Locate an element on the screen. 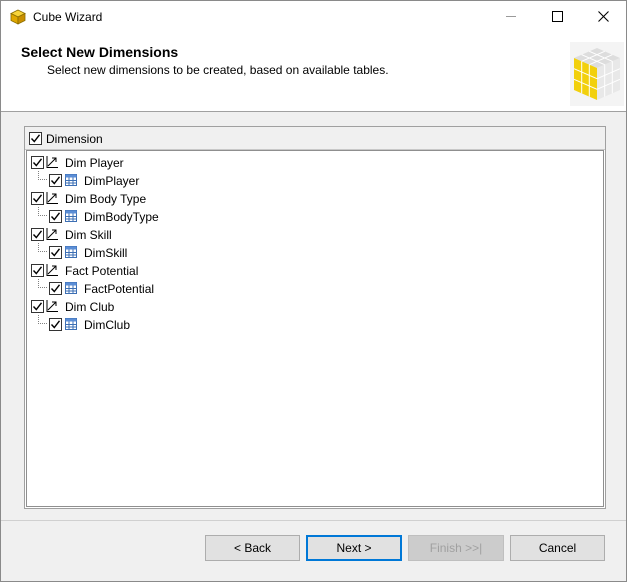 The image size is (627, 582). close-button is located at coordinates (603, 16).